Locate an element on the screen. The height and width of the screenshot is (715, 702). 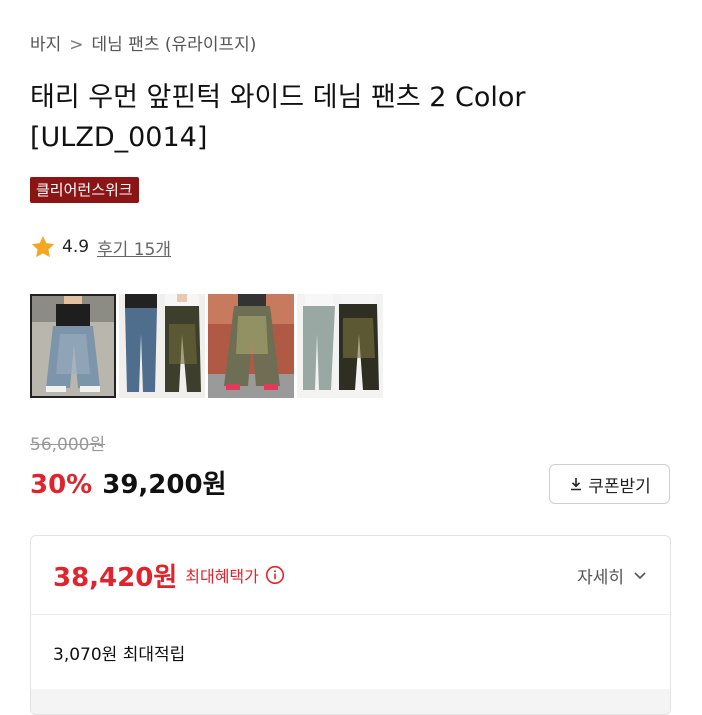
info-icon is located at coordinates (275, 575).